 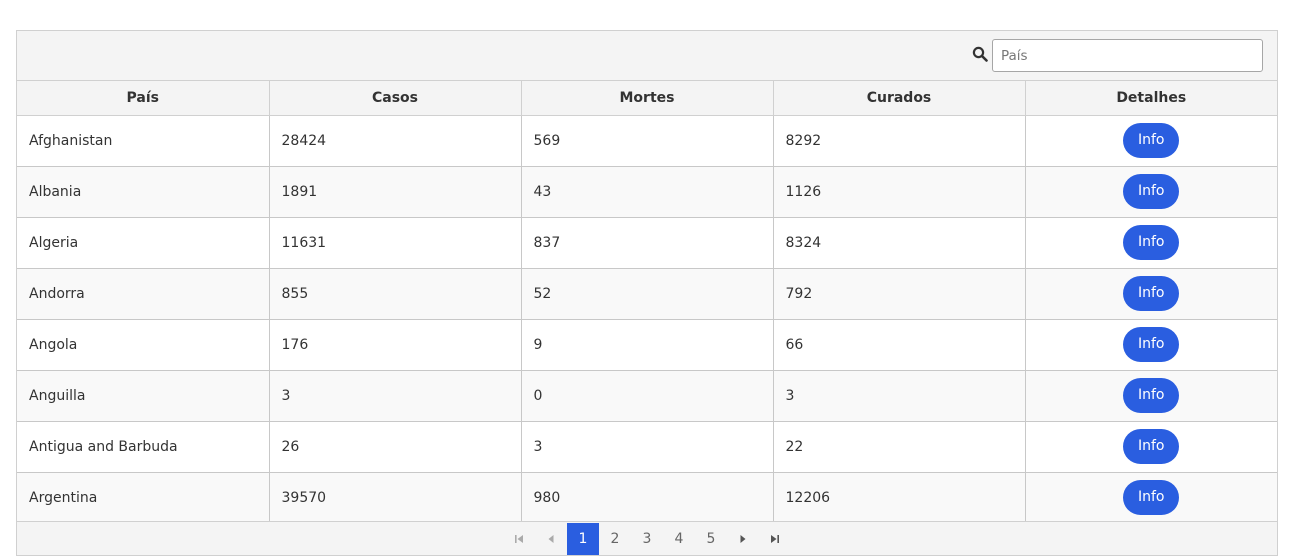 What do you see at coordinates (615, 539) in the screenshot?
I see `page-button-2: 2` at bounding box center [615, 539].